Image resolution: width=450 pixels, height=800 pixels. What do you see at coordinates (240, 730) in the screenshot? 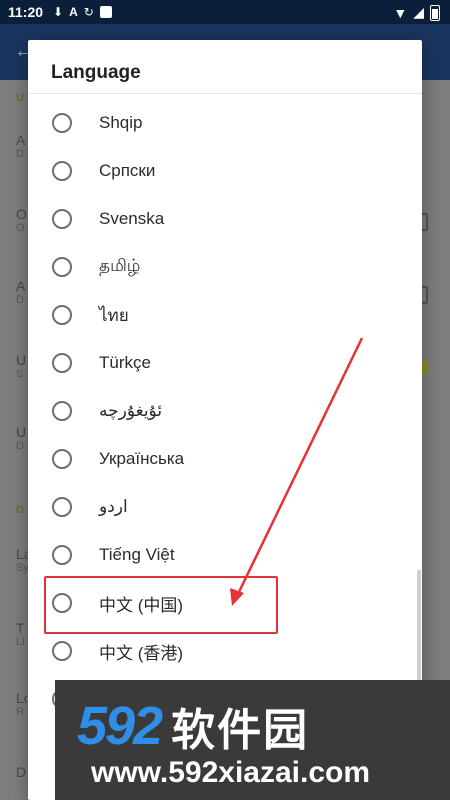
I see `watermark-chinese: 软件园` at bounding box center [240, 730].